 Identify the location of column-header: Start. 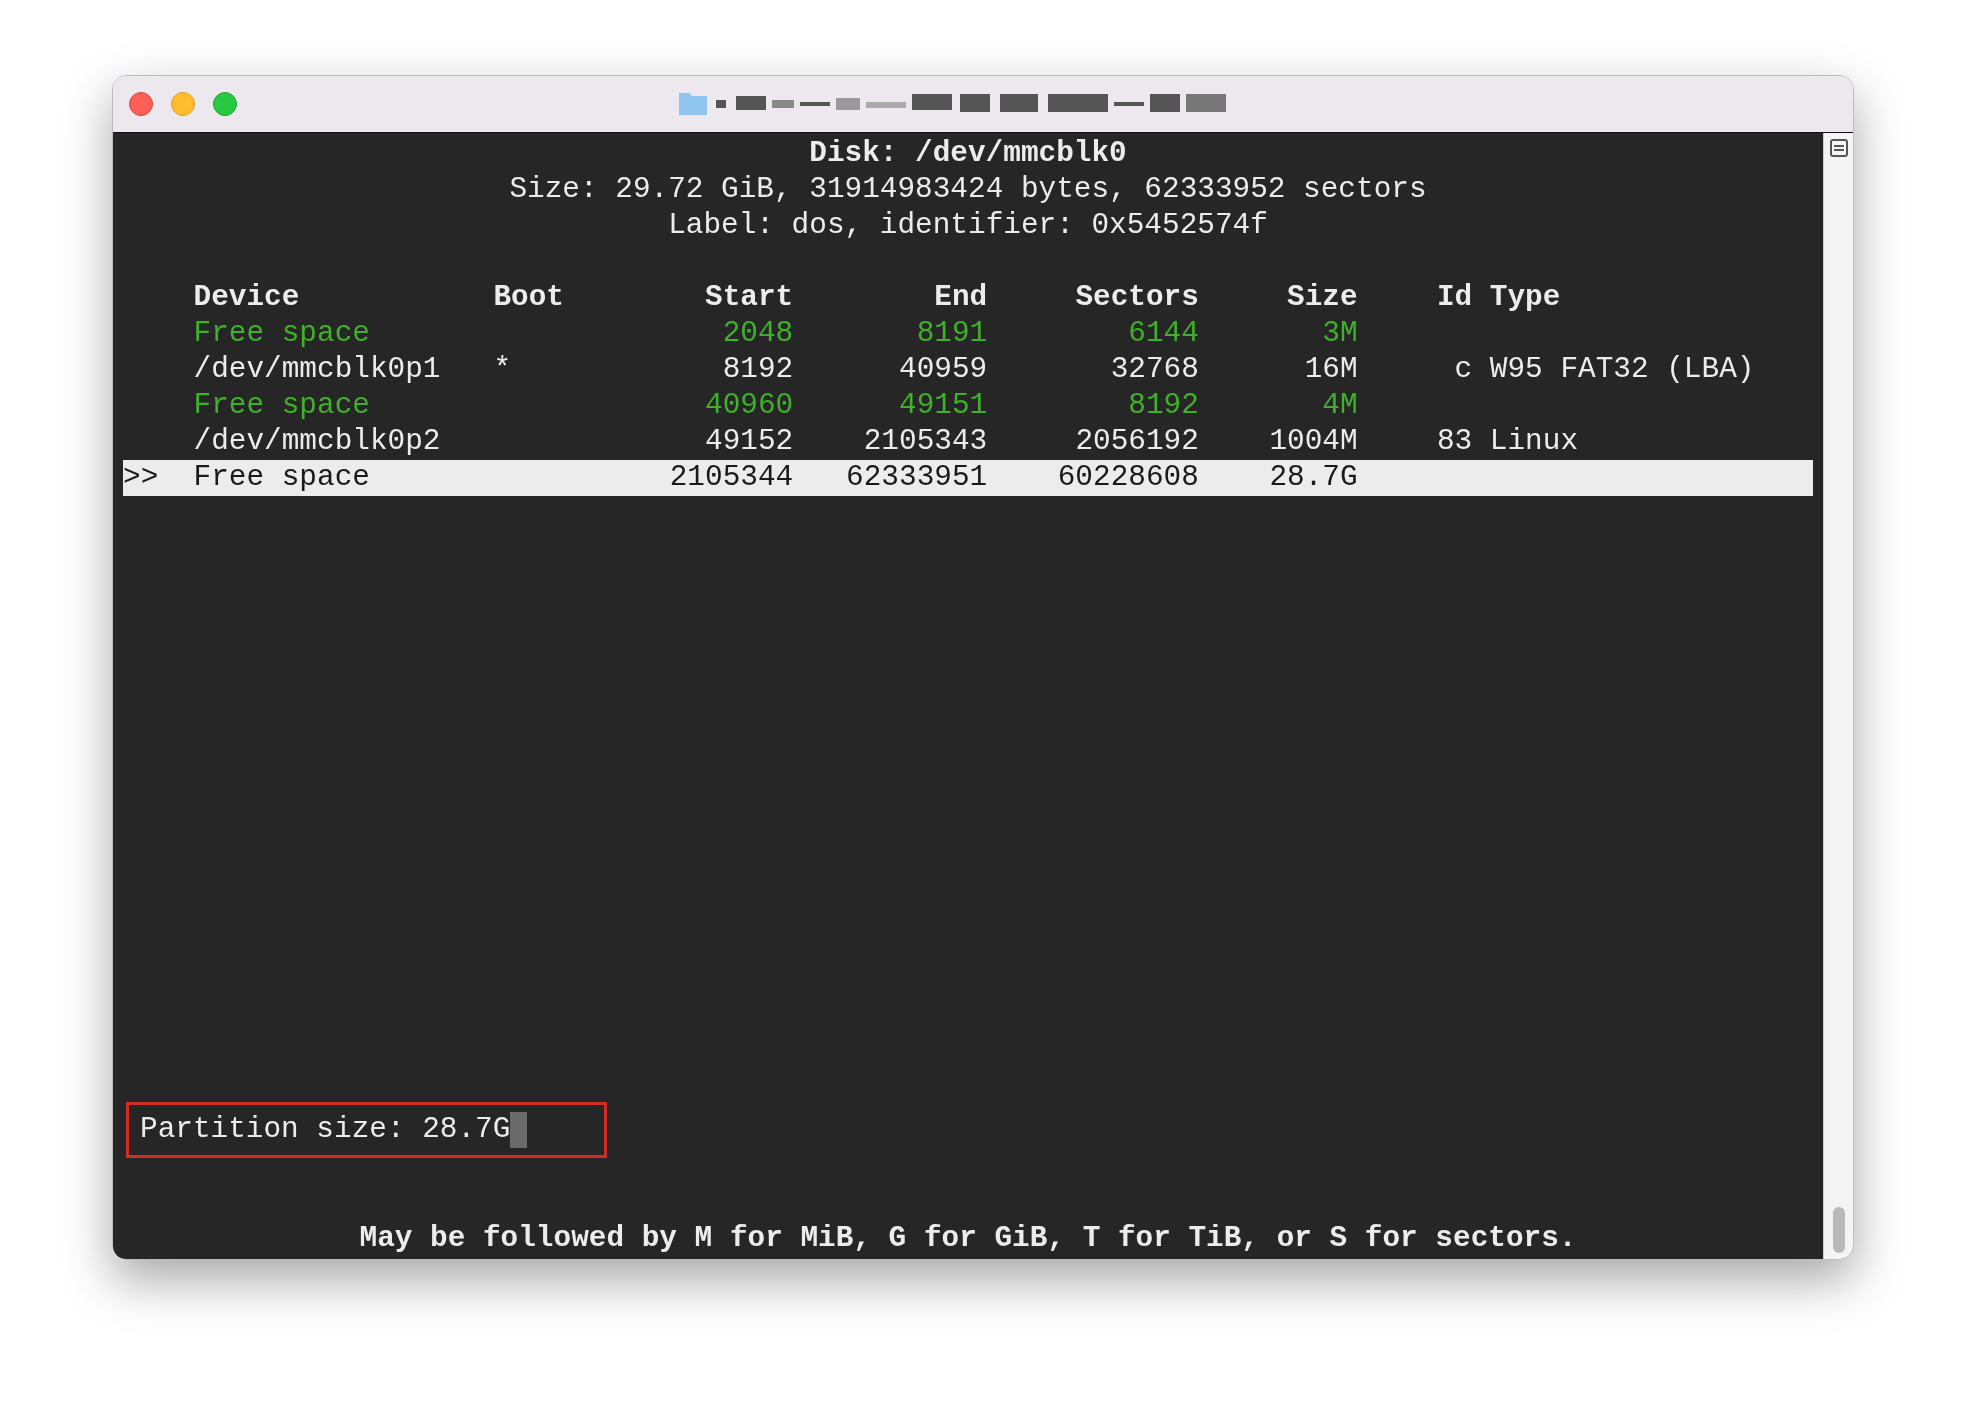
(749, 298).